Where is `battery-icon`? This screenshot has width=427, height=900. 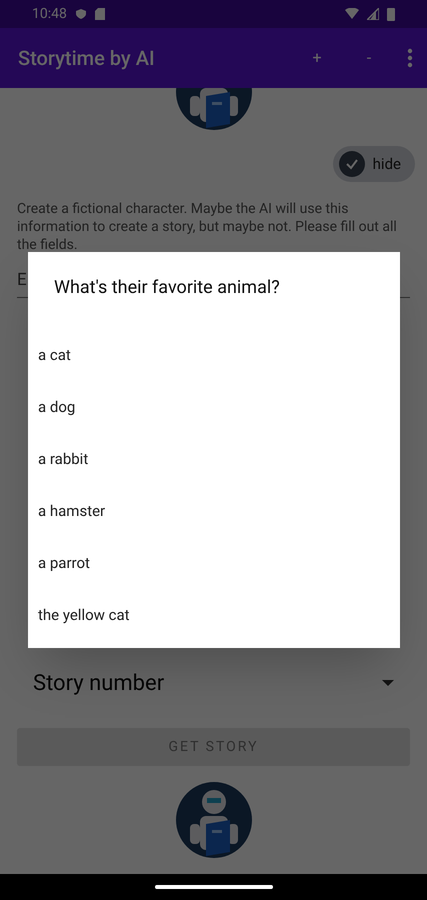 battery-icon is located at coordinates (391, 14).